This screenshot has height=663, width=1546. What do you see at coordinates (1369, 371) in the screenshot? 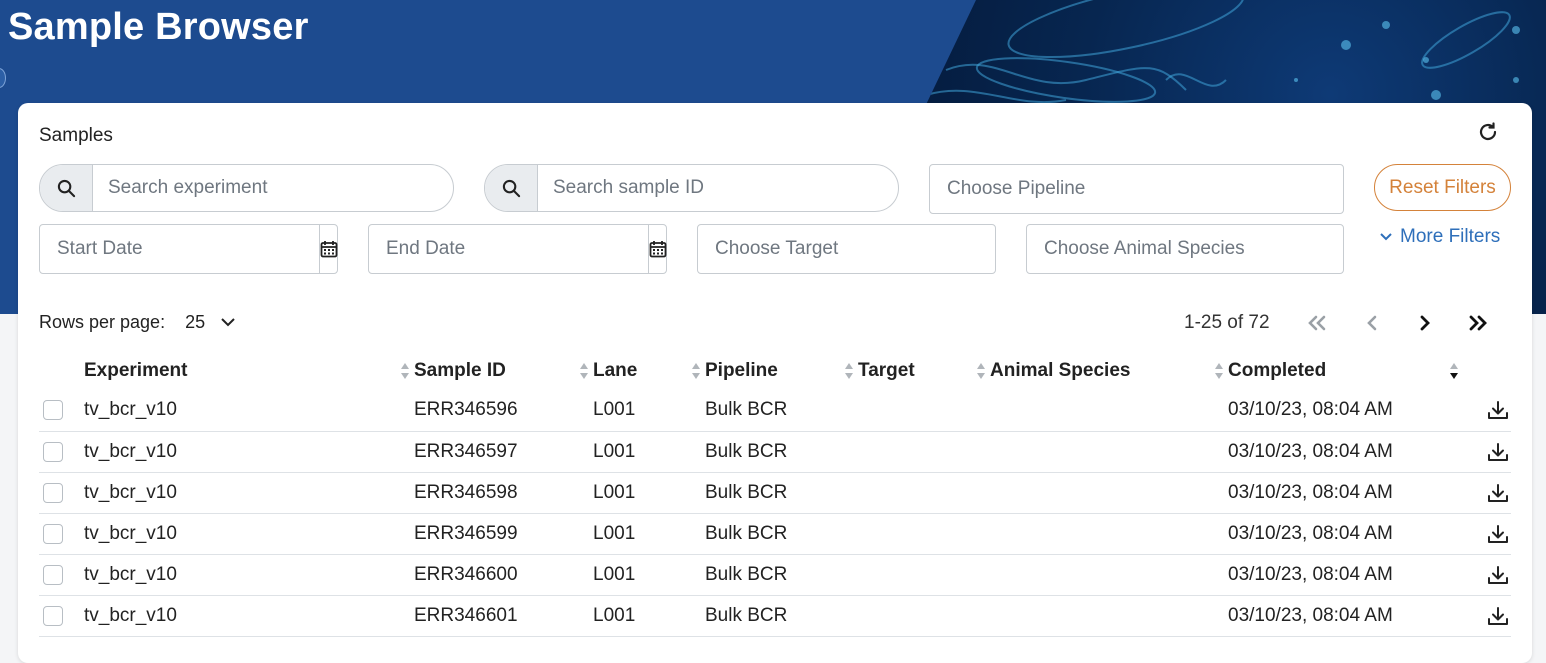
I see `column-header-completed: Completed` at bounding box center [1369, 371].